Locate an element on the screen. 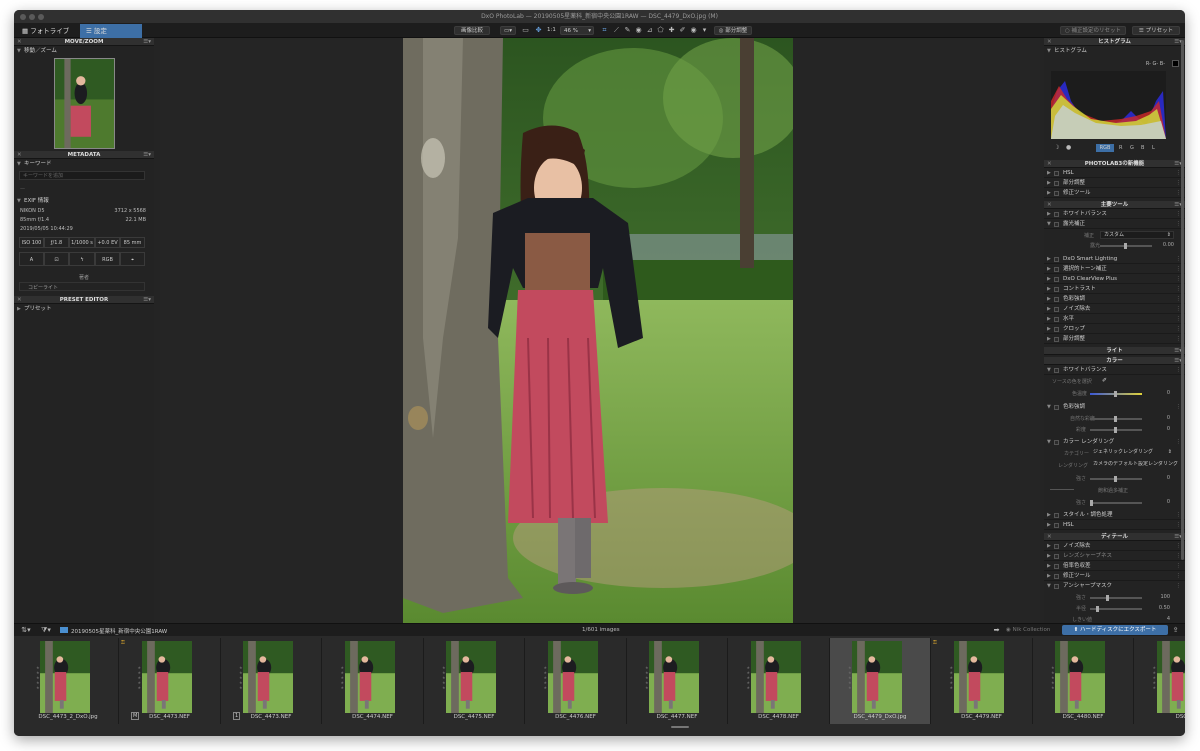 Image resolution: width=1200 pixels, height=751 pixels. color-header: カラー ☰▾ is located at coordinates (1114, 361).